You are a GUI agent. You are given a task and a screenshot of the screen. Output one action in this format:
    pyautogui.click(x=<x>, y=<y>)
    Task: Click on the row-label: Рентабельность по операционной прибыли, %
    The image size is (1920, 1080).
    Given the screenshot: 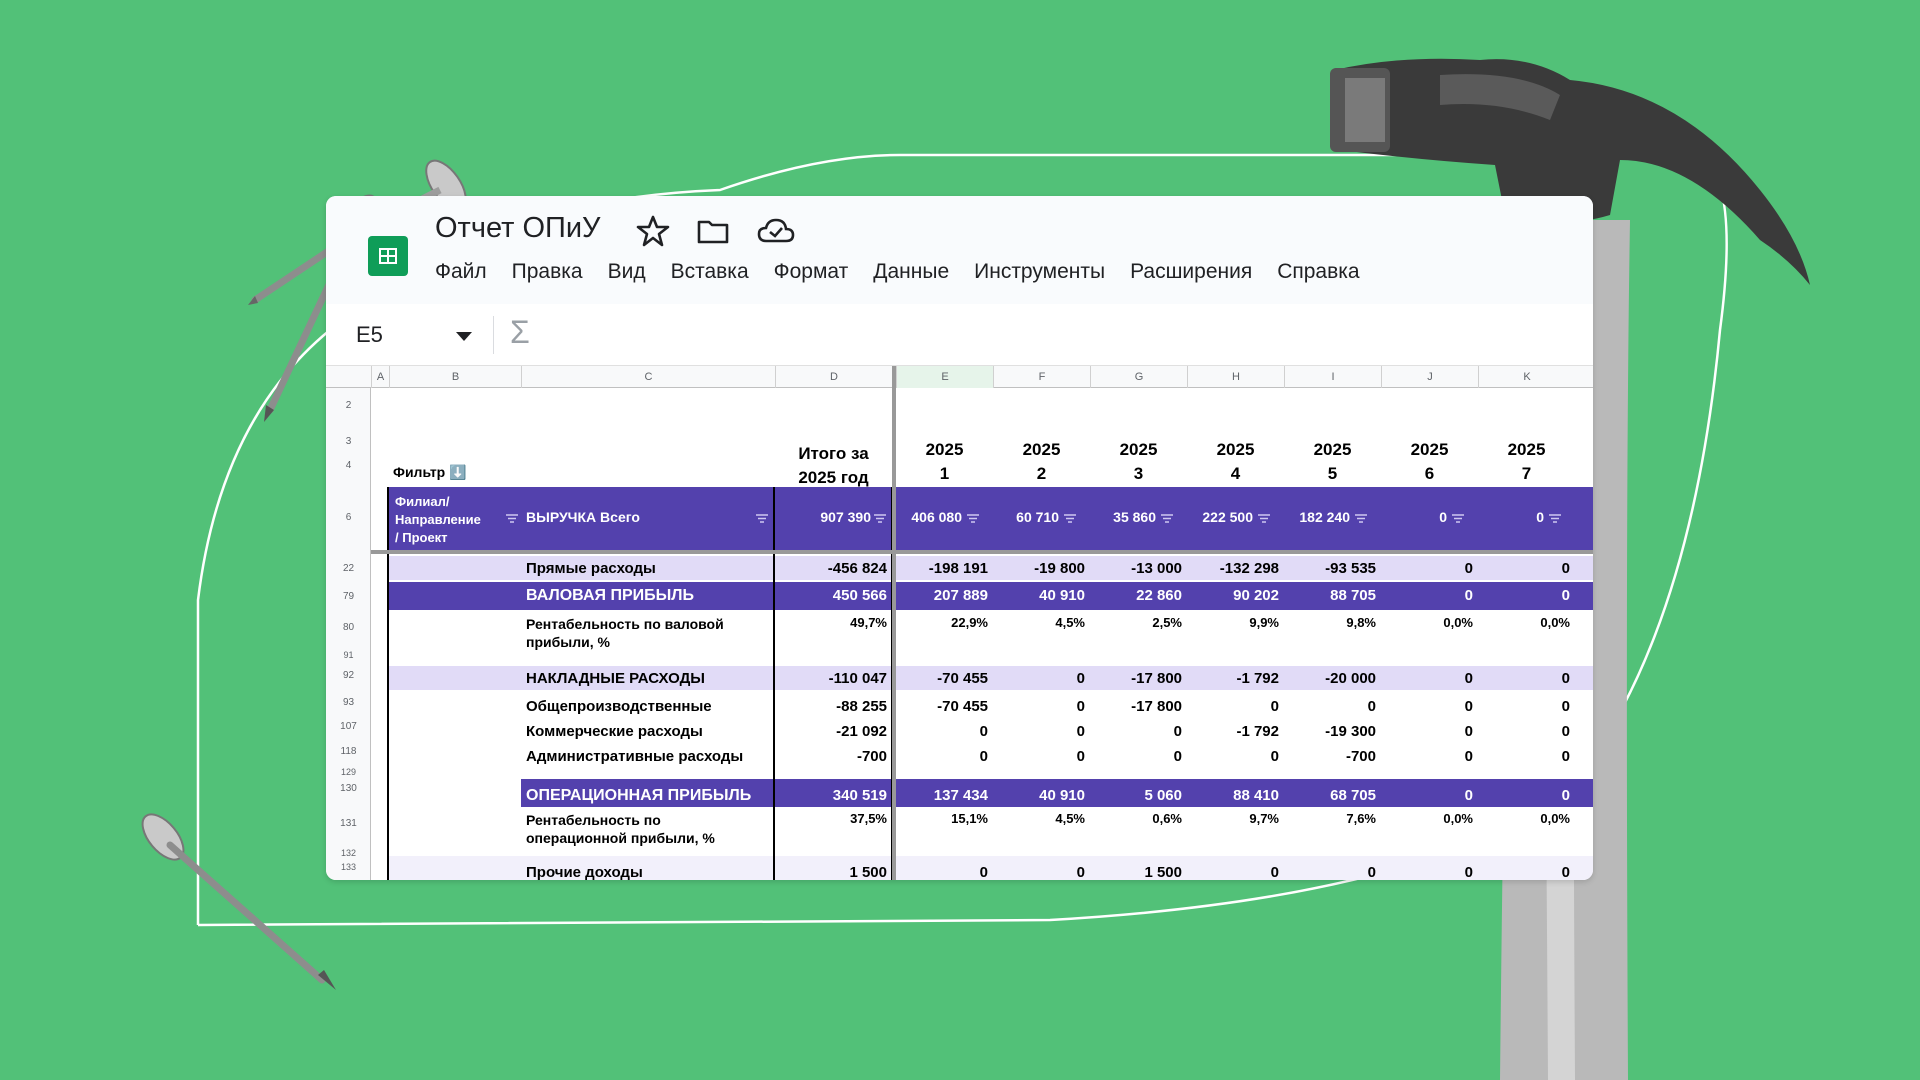 What is the action you would take?
    pyautogui.click(x=620, y=829)
    